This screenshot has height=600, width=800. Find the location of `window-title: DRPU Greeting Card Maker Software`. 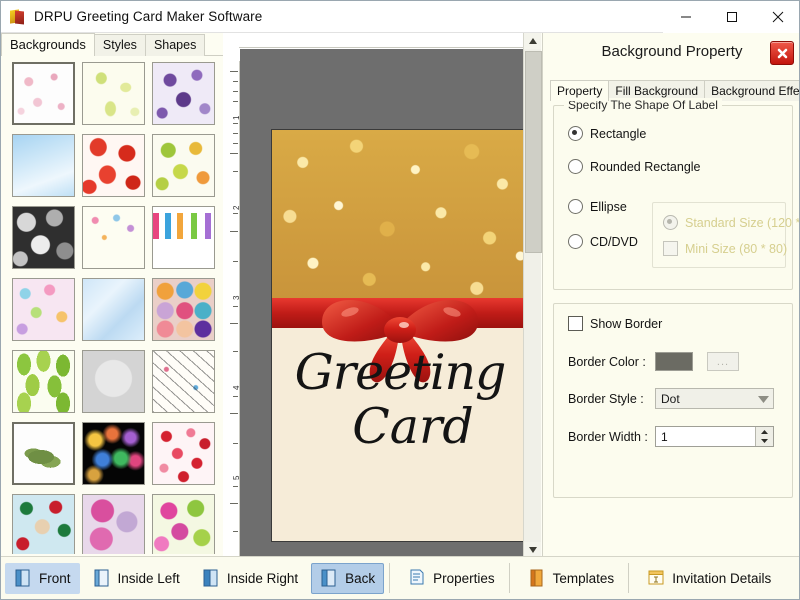

window-title: DRPU Greeting Card Maker Software is located at coordinates (148, 16).